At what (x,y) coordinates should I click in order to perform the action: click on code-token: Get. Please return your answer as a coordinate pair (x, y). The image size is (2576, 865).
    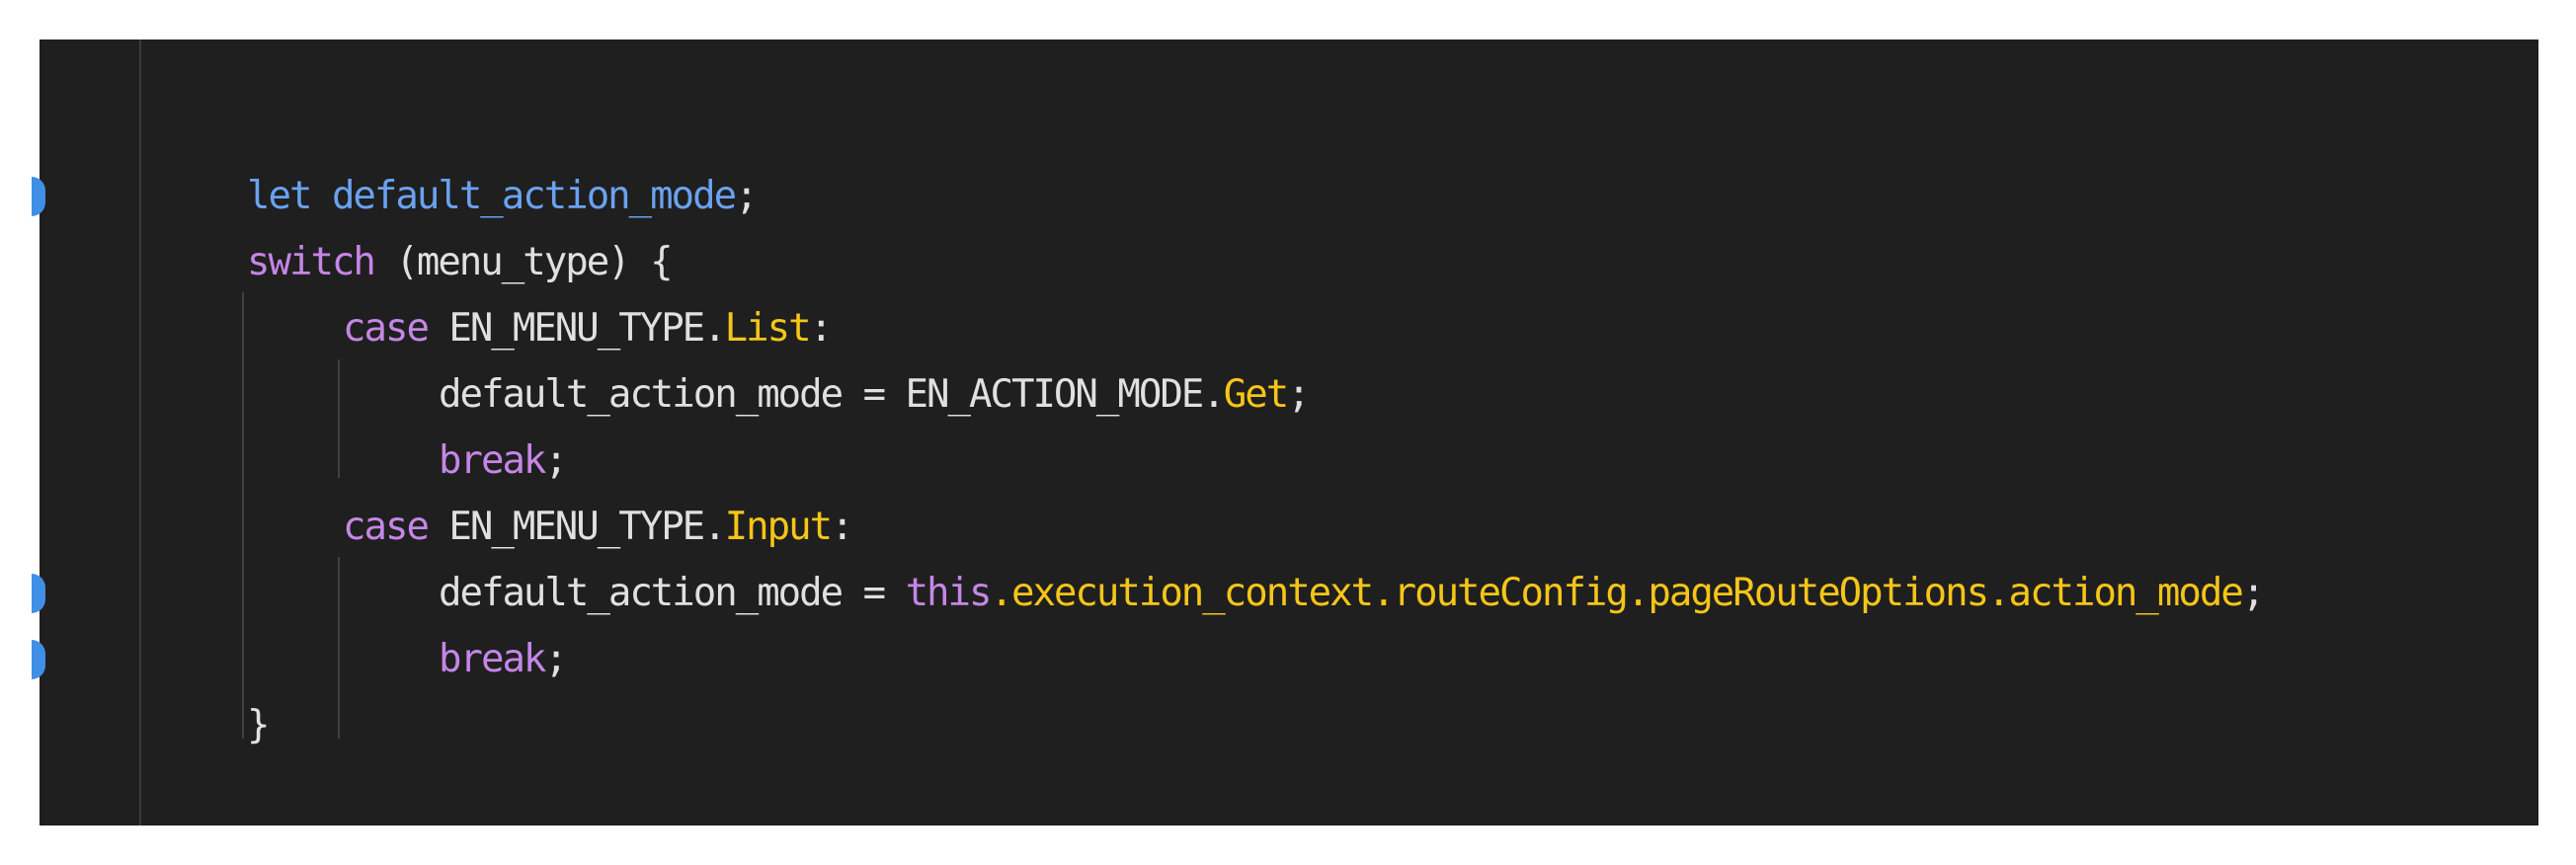
    Looking at the image, I should click on (1256, 394).